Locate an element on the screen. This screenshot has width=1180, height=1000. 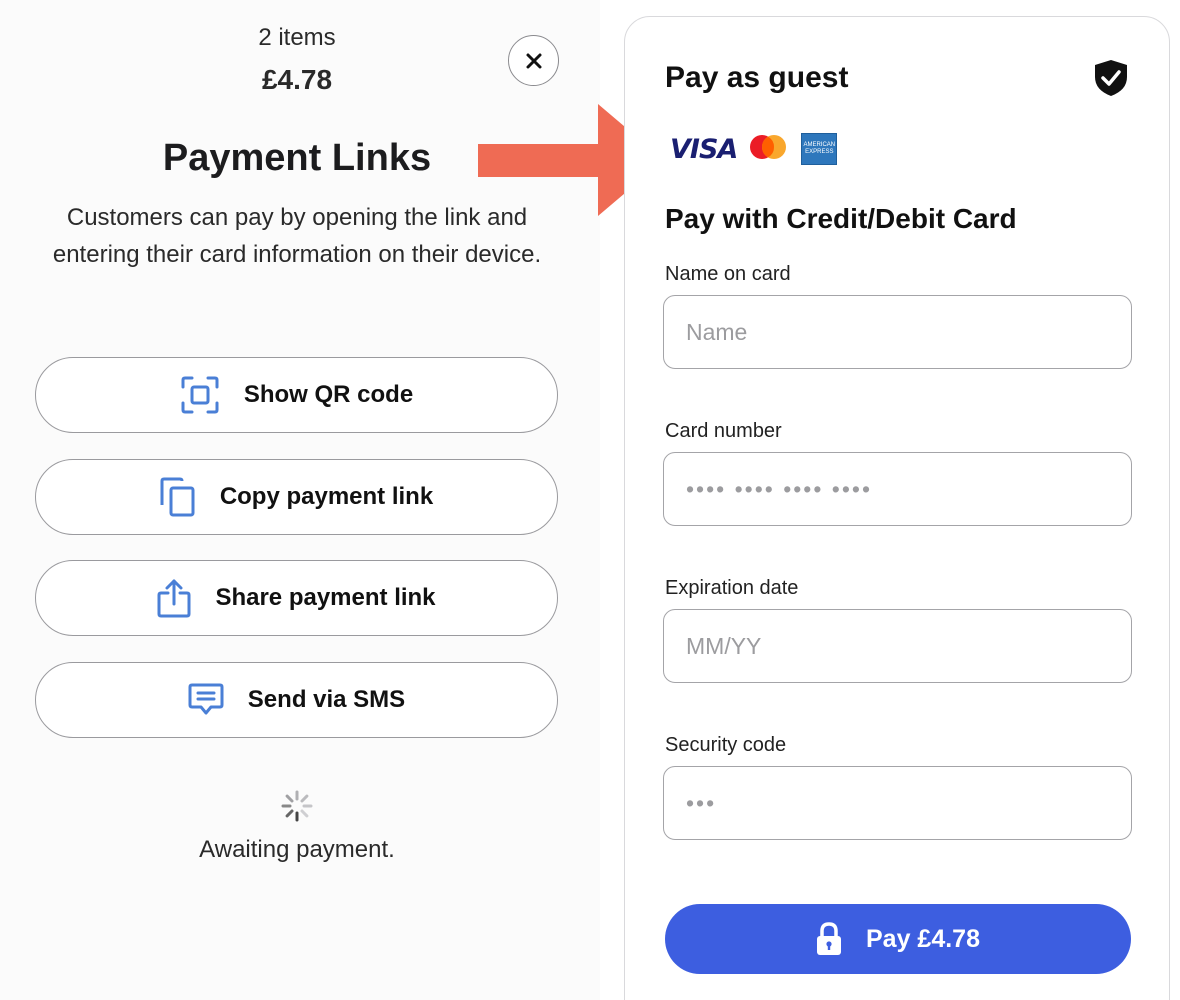
section-title: Pay with Credit/Debit Card is located at coordinates (841, 218).